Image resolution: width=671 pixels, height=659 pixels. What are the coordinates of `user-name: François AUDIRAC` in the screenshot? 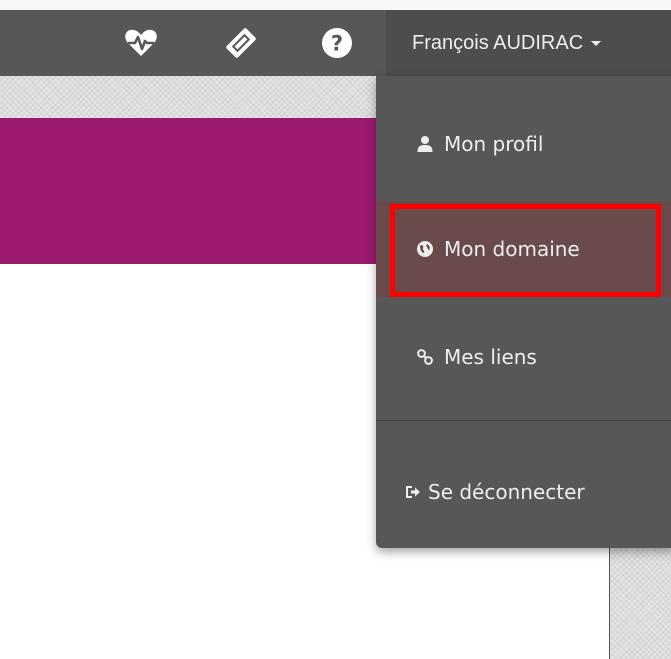 It's located at (498, 43).